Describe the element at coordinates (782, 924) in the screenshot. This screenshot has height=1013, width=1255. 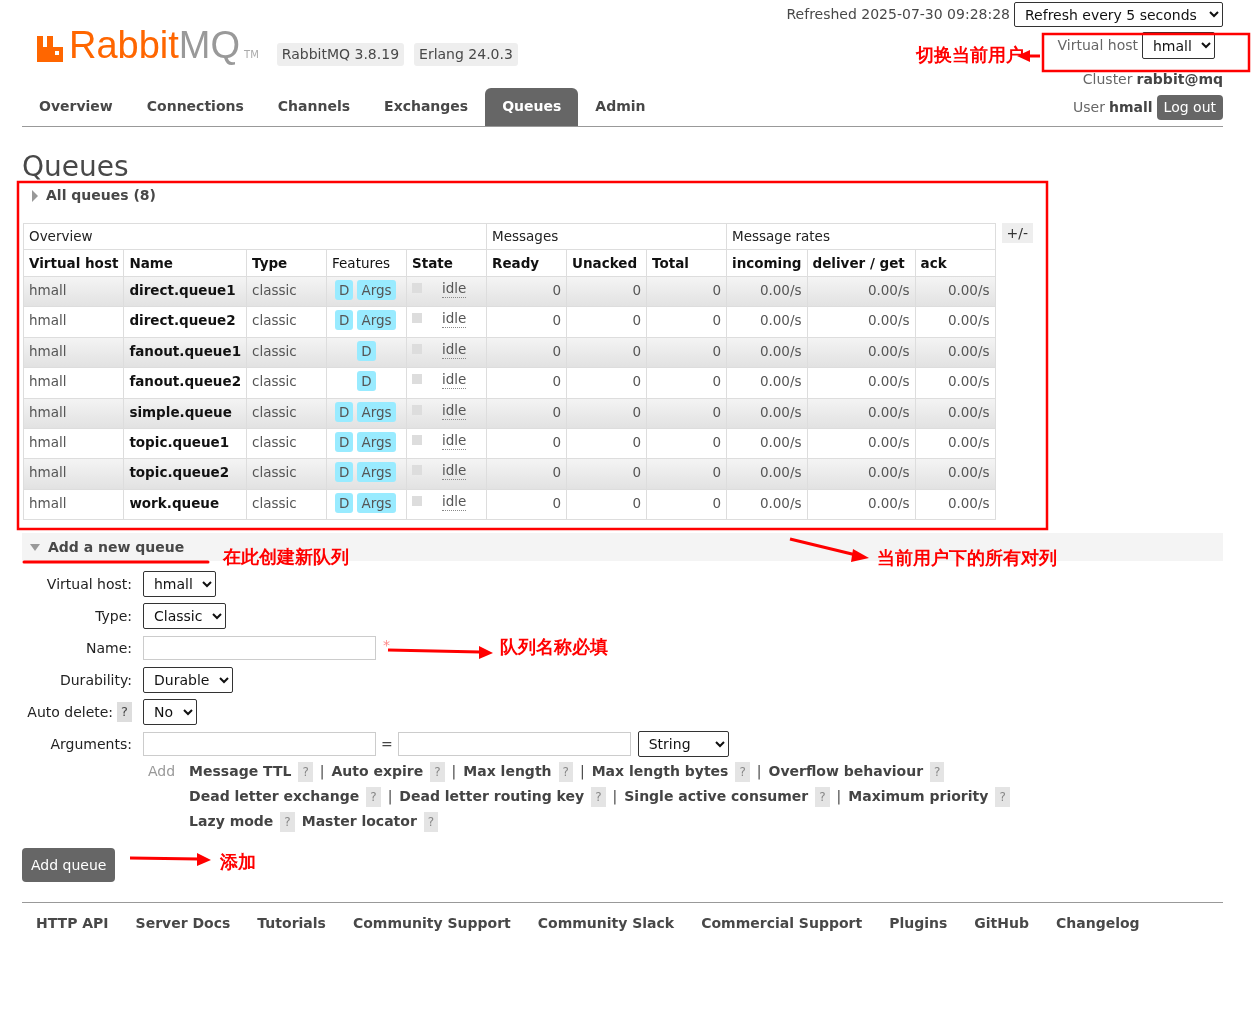
I see `footer-link: Commercial Support` at that location.